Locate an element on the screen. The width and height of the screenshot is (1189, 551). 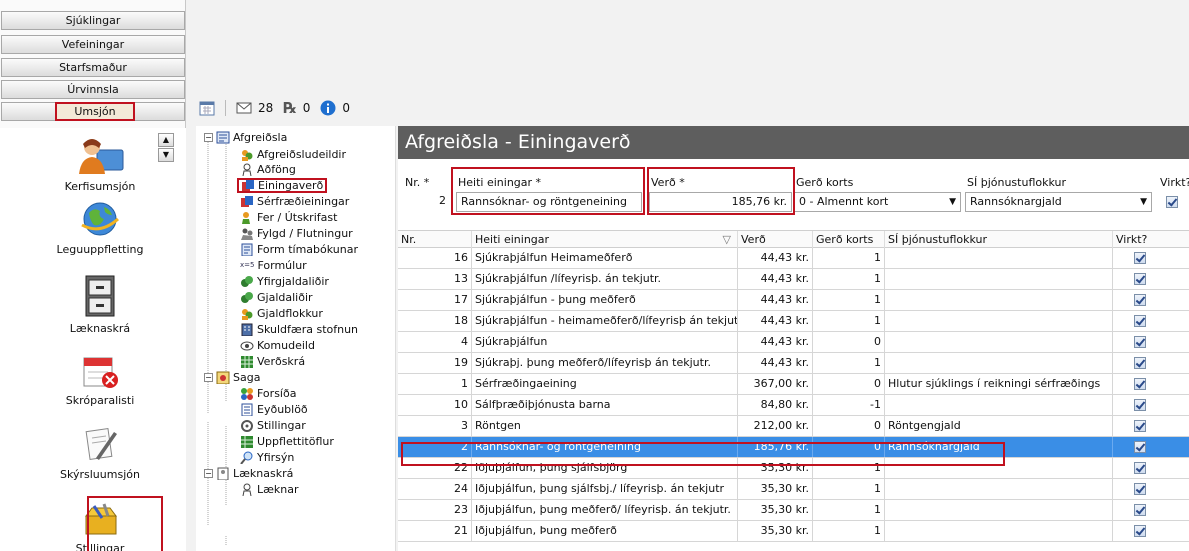
nav-button-sjuklingar: Sjúklingar is located at coordinates (93, 20).